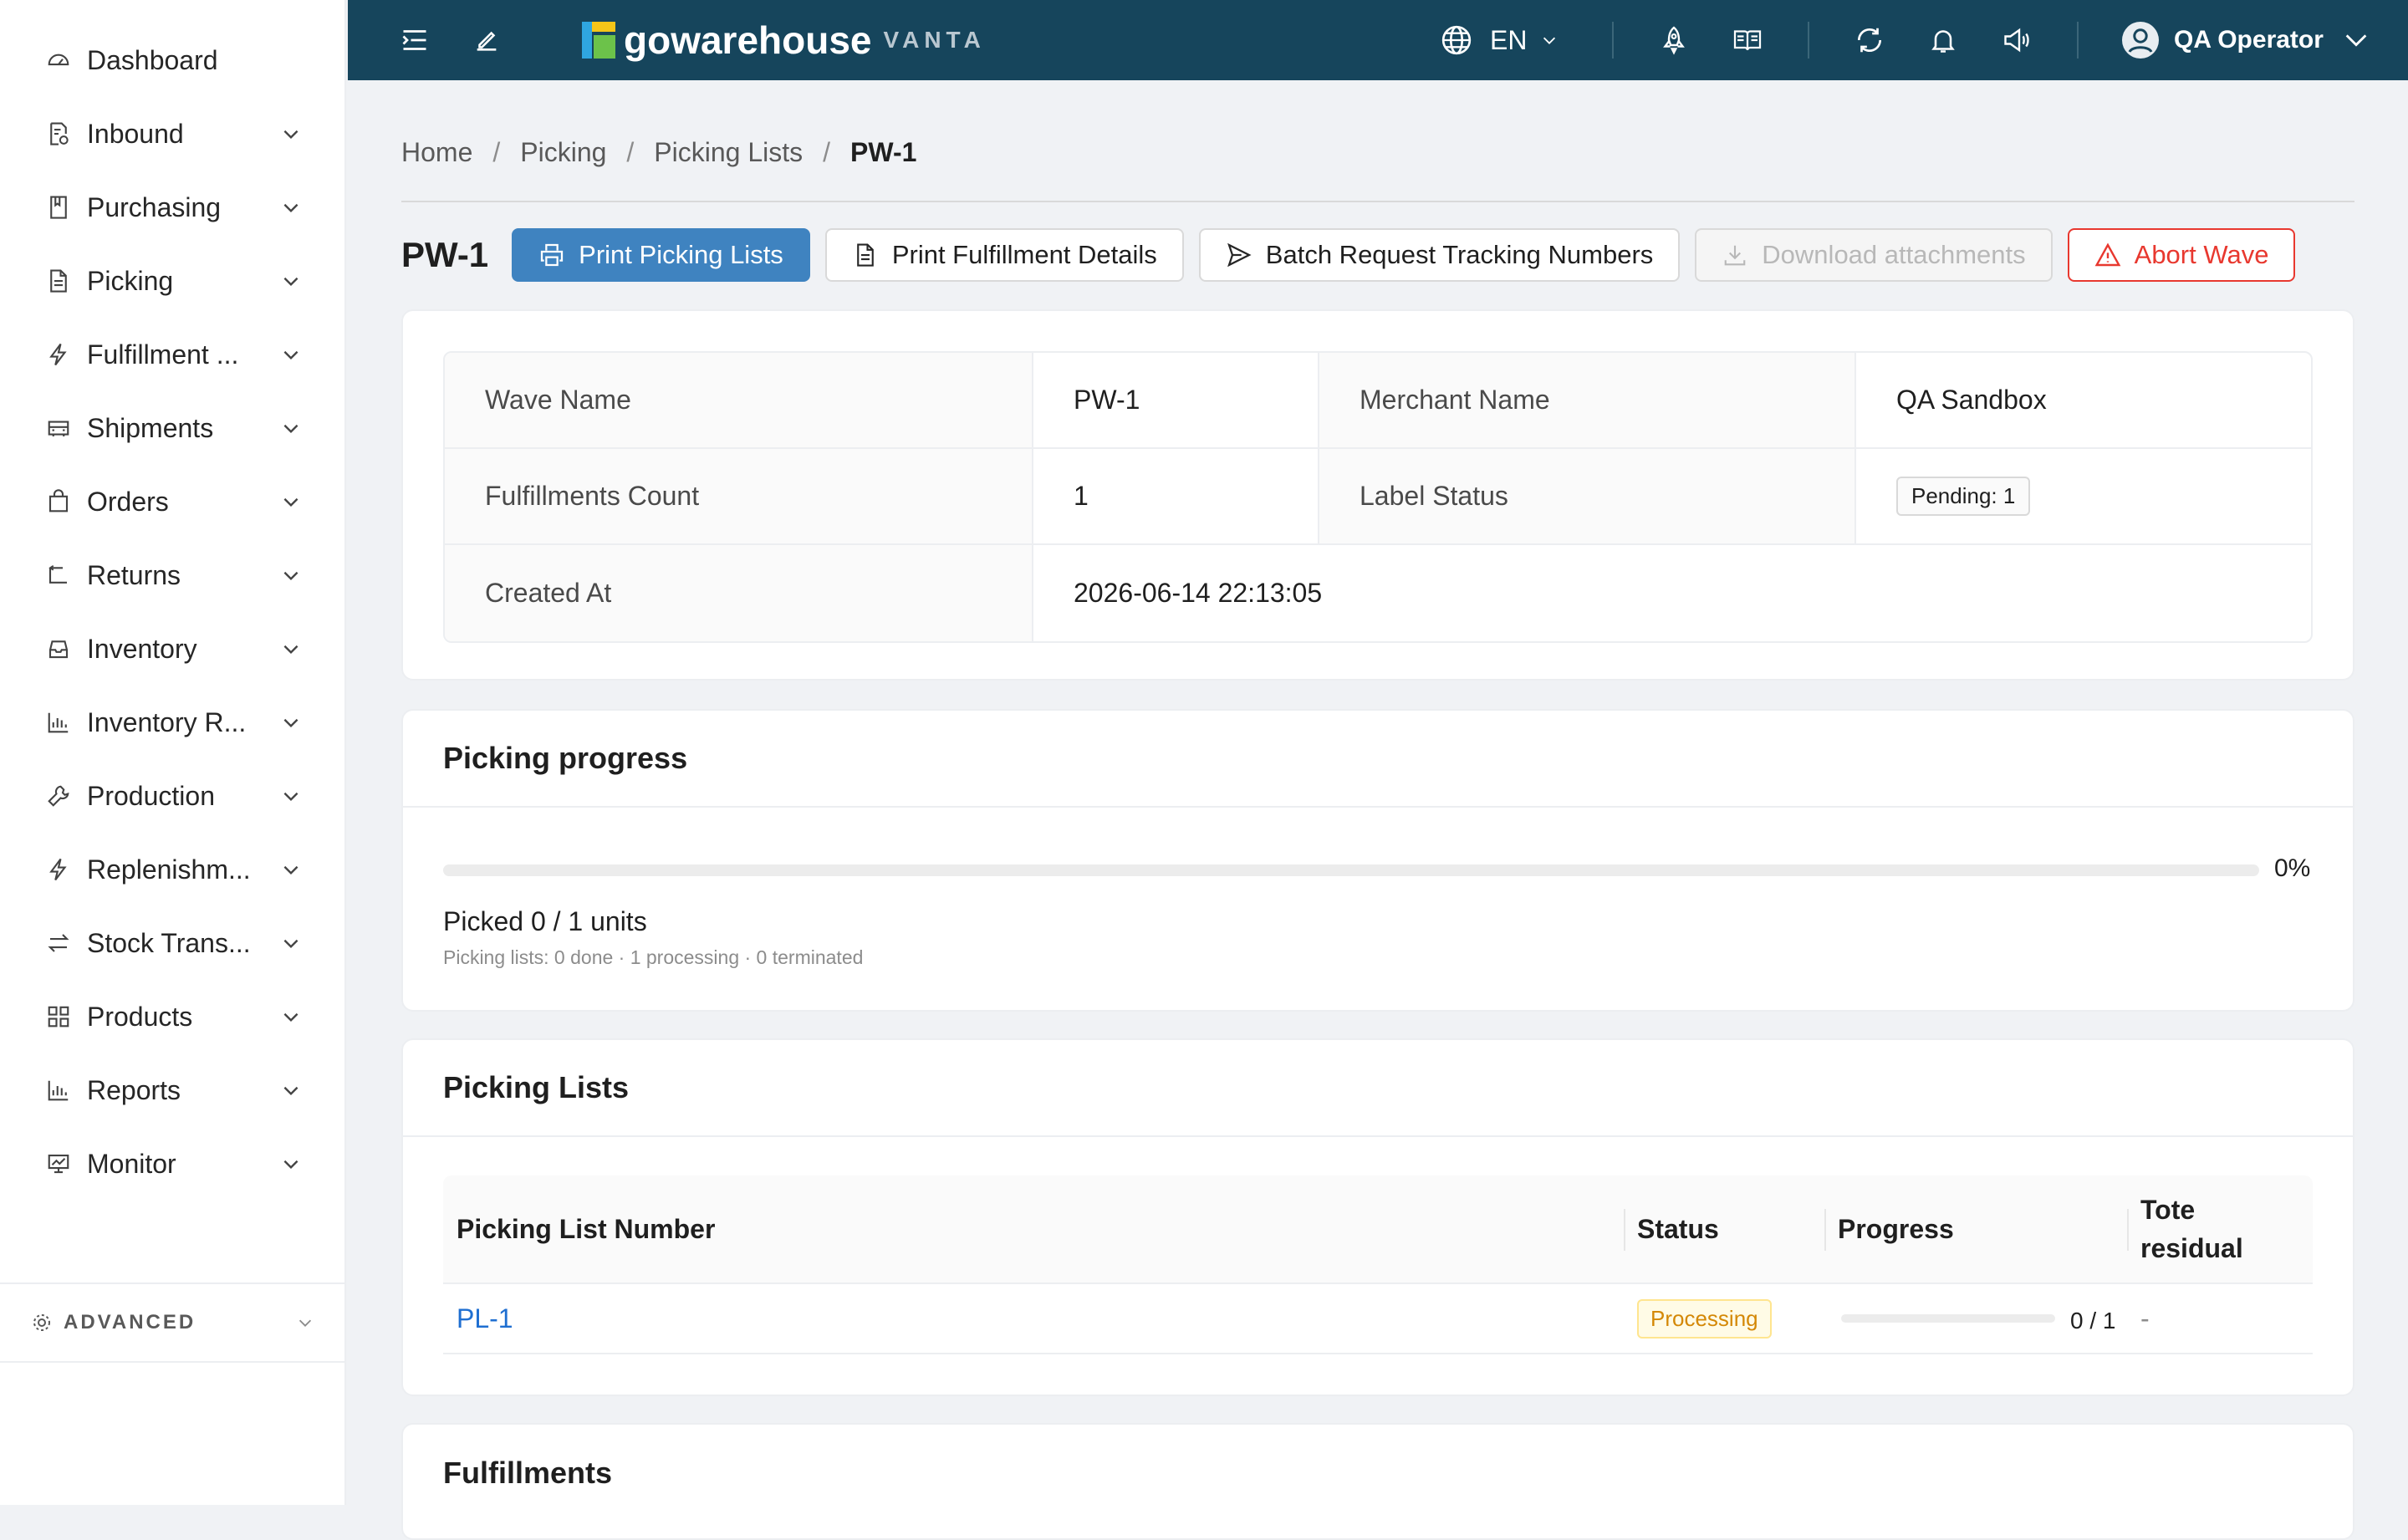 The height and width of the screenshot is (1540, 2408). Describe the element at coordinates (415, 40) in the screenshot. I see `menu-fold-icon` at that location.